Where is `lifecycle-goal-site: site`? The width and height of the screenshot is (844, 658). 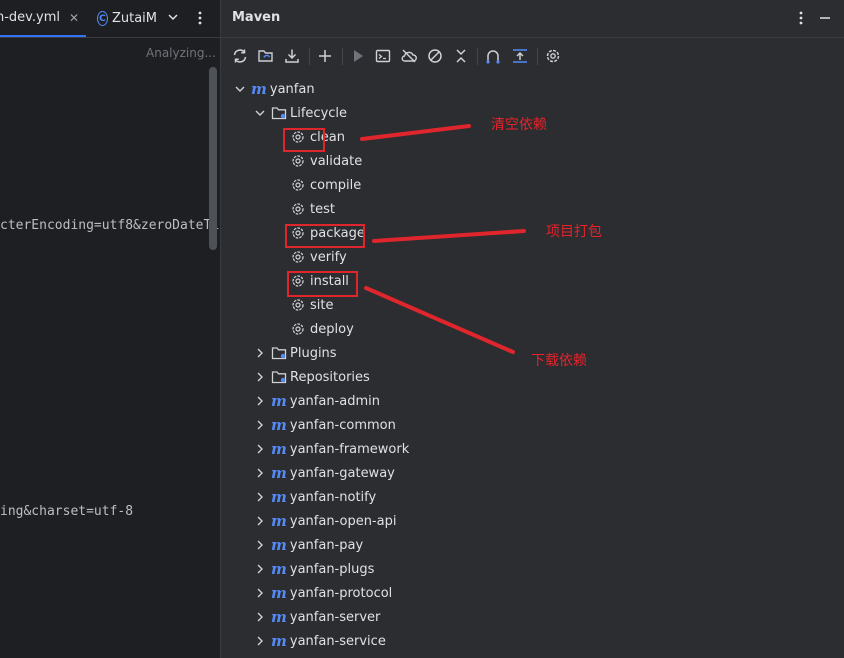 lifecycle-goal-site: site is located at coordinates (312, 305).